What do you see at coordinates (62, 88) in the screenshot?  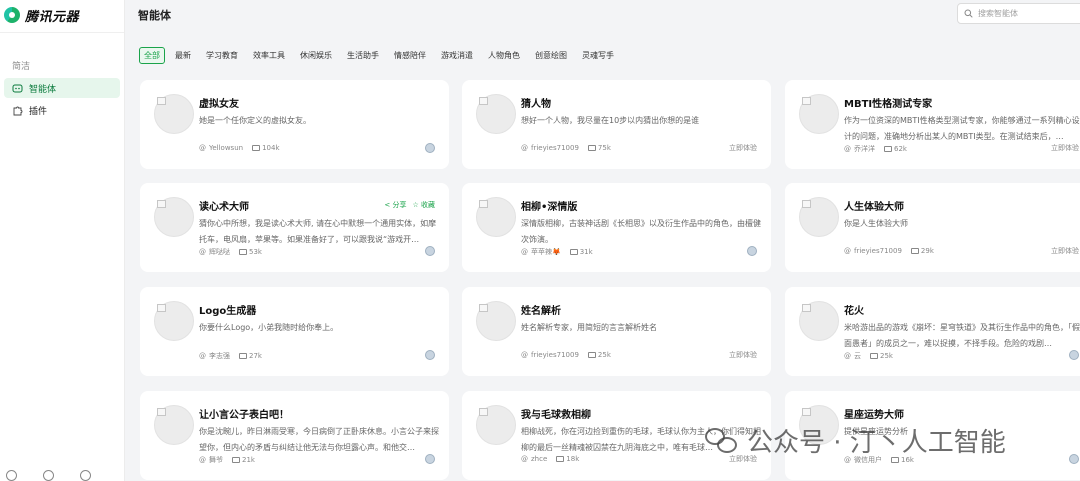 I see `sidebar-item-agents: 智能体` at bounding box center [62, 88].